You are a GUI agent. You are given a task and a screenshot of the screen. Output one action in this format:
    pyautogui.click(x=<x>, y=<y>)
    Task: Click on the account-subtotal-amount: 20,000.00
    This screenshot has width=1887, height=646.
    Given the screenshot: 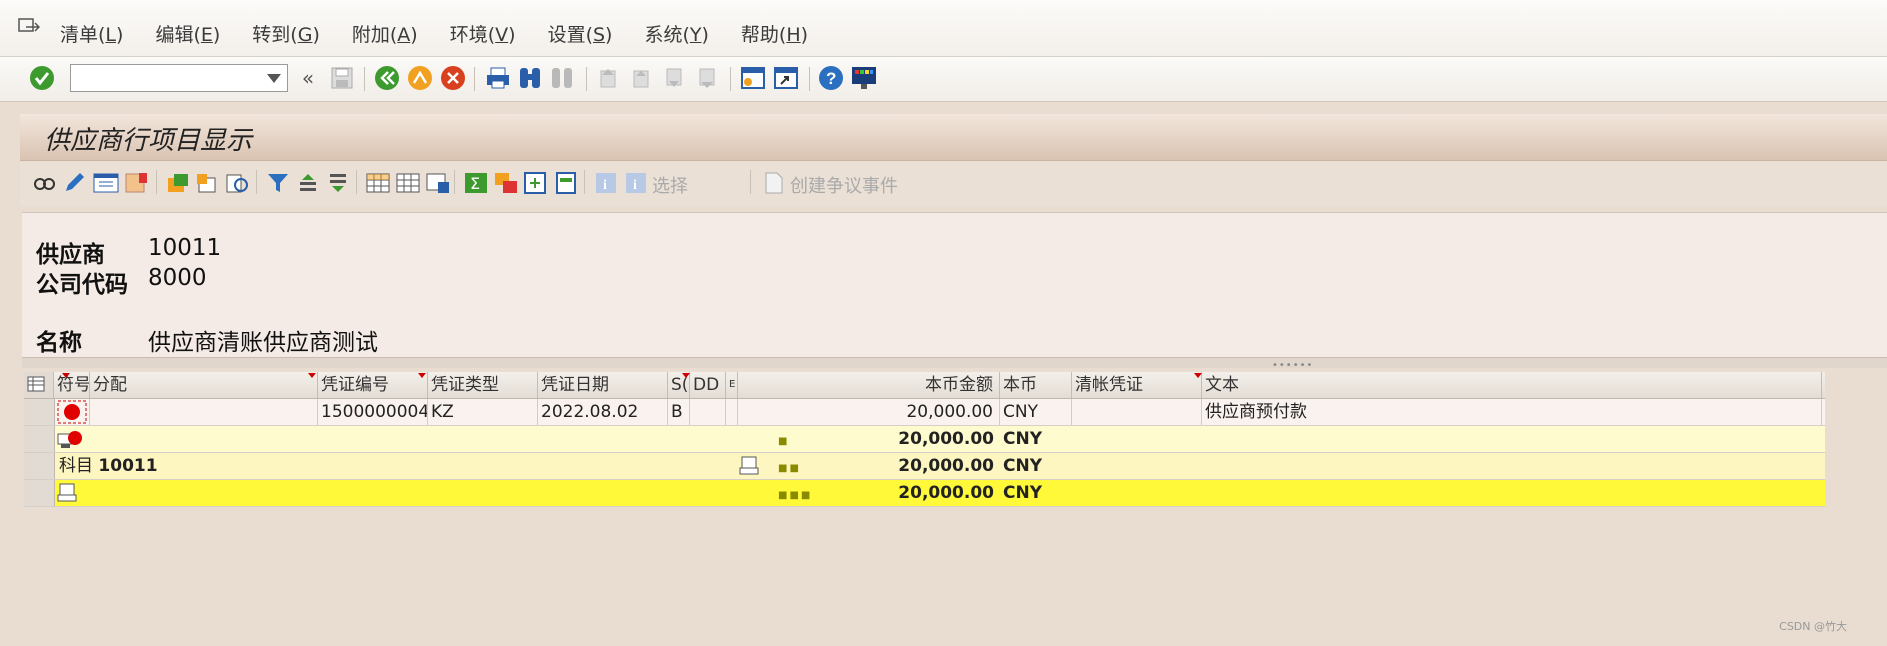 What is the action you would take?
    pyautogui.click(x=946, y=466)
    